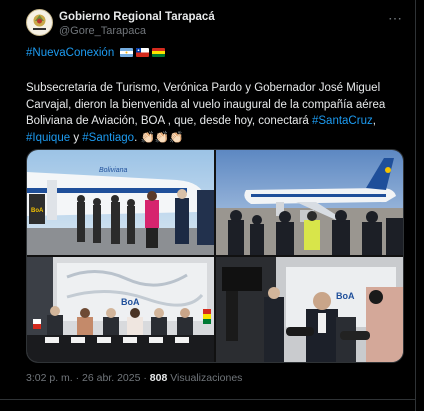 Image resolution: width=424 pixels, height=411 pixels. What do you see at coordinates (120, 202) in the screenshot?
I see `photo-aircraft-welcome: Boliviana BoA` at bounding box center [120, 202].